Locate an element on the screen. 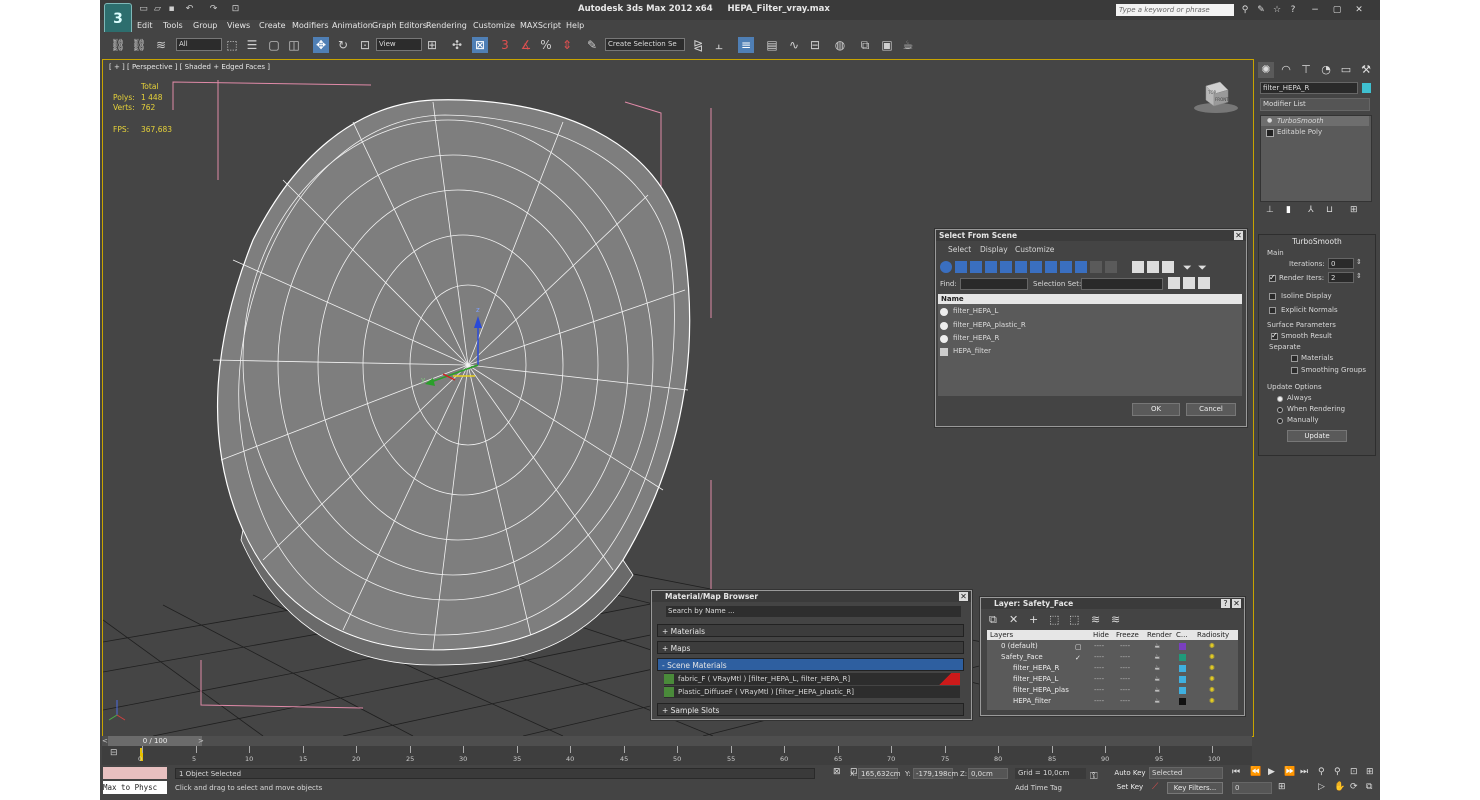 The height and width of the screenshot is (800, 1480). pan-view-icon: ✋ is located at coordinates (1339, 787).